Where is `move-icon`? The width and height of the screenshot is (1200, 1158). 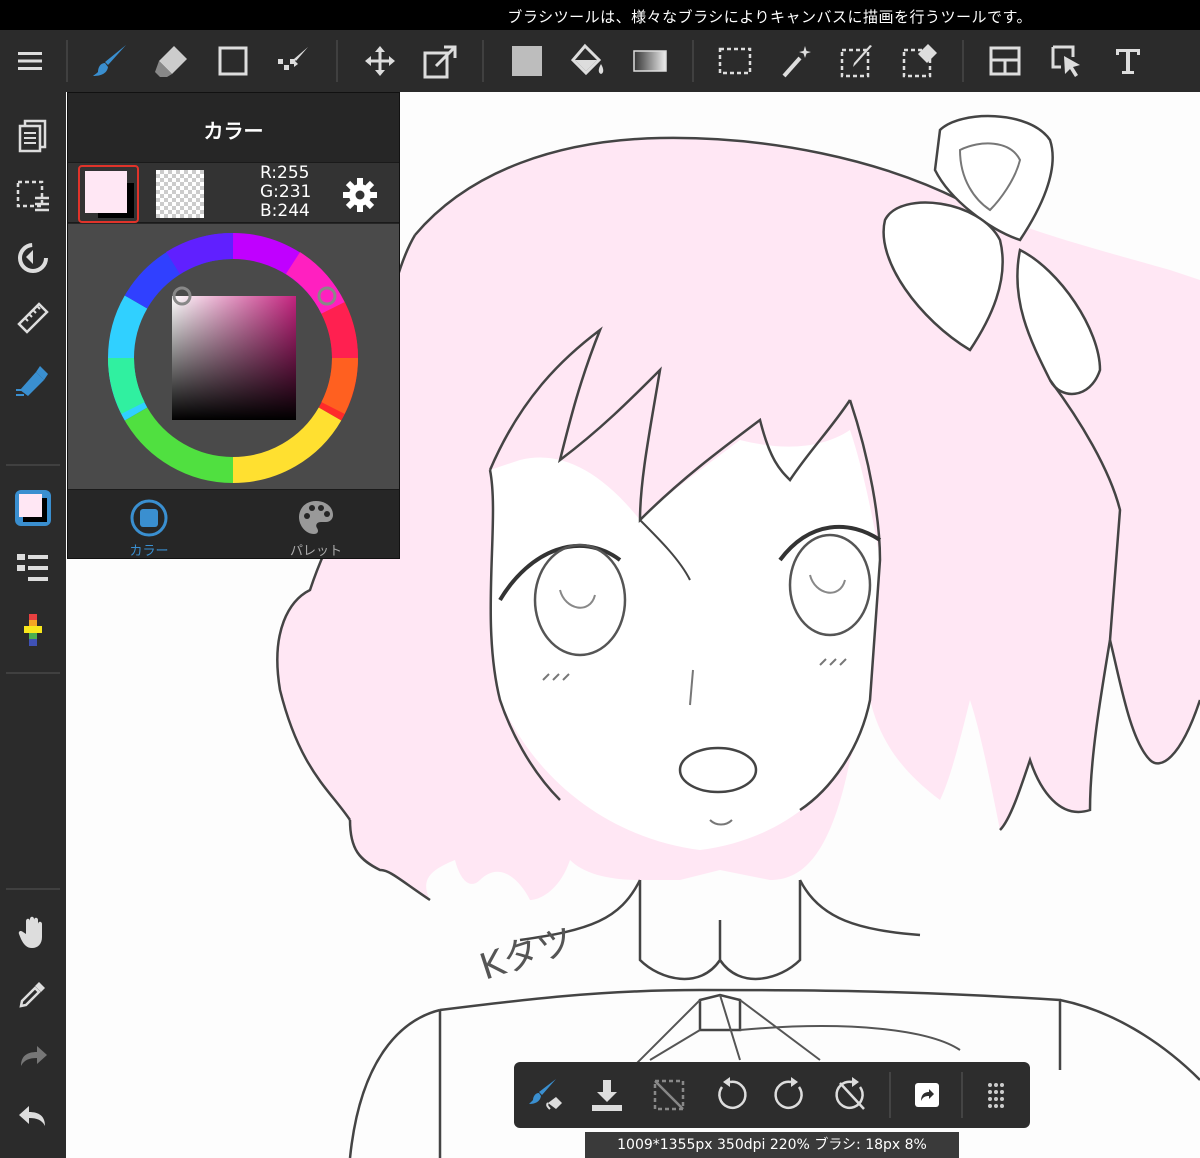
move-icon is located at coordinates (380, 61).